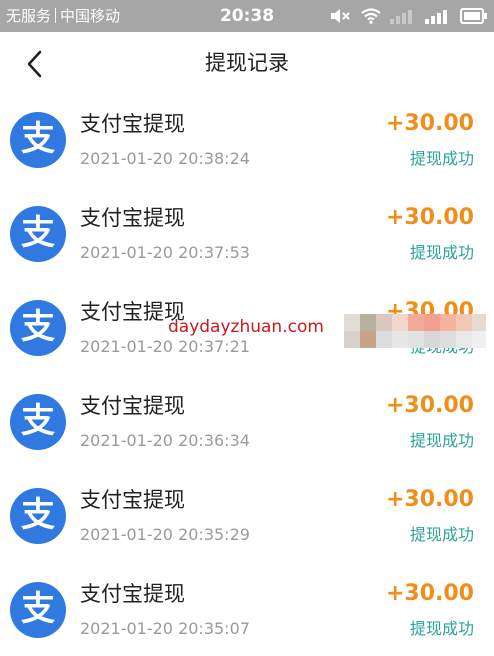 Image resolution: width=494 pixels, height=656 pixels. I want to click on status-bar: 无服务 中国移动 20:38, so click(247, 16).